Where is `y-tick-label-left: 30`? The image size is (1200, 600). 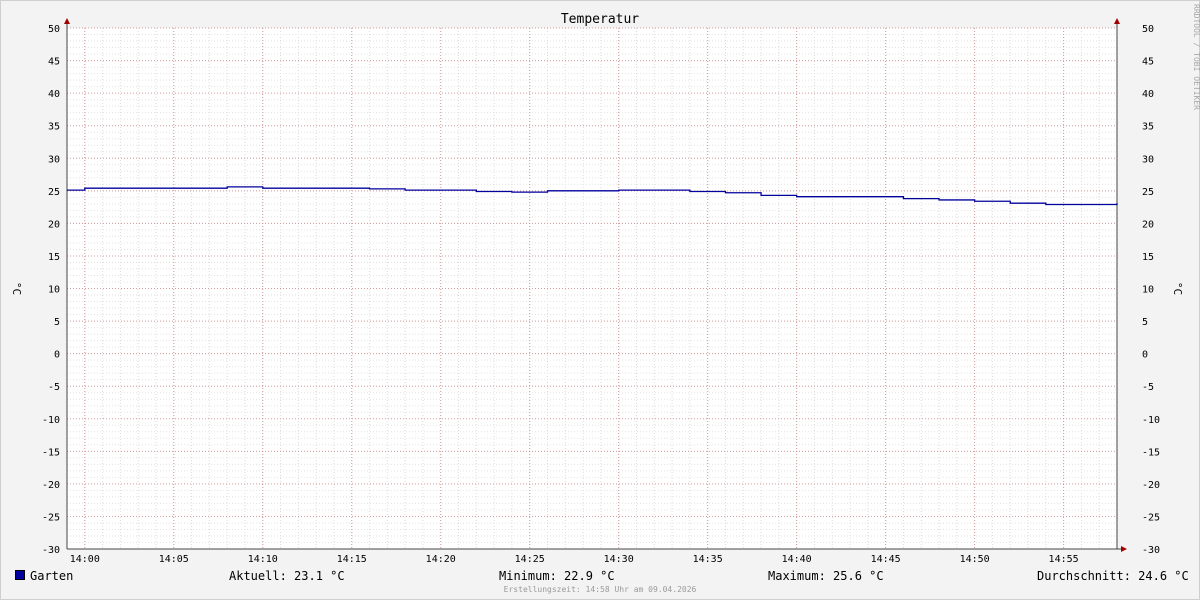
y-tick-label-left: 30 is located at coordinates (54, 159).